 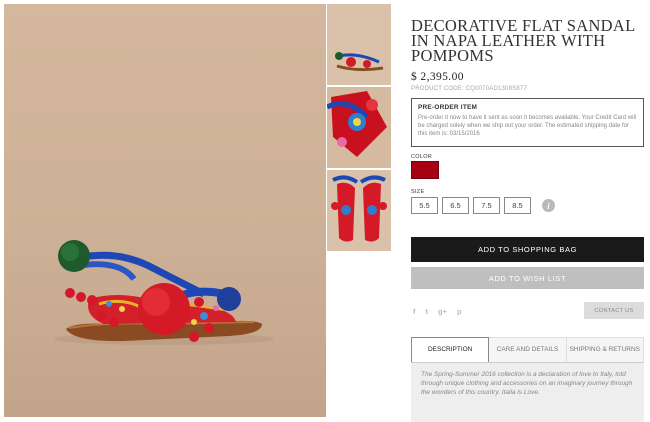 I want to click on facebook-icon: f, so click(x=414, y=311).